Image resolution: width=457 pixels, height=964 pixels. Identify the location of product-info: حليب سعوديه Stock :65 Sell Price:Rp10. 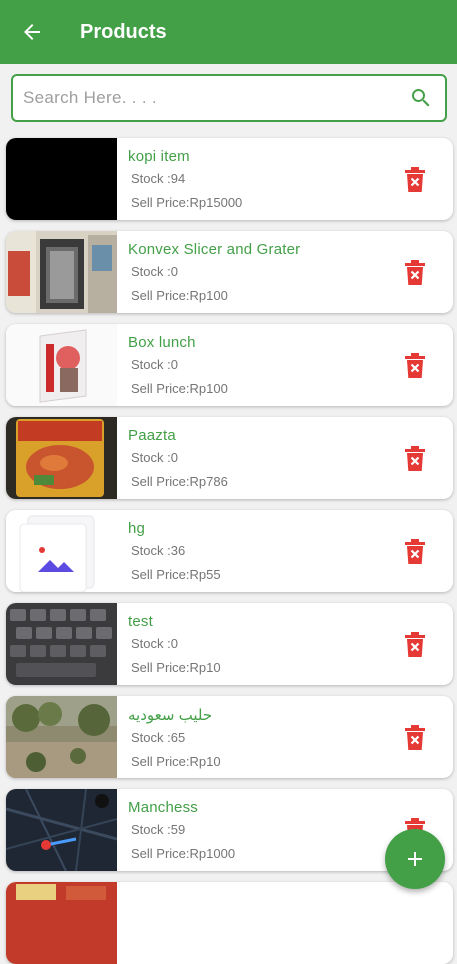
(174, 737).